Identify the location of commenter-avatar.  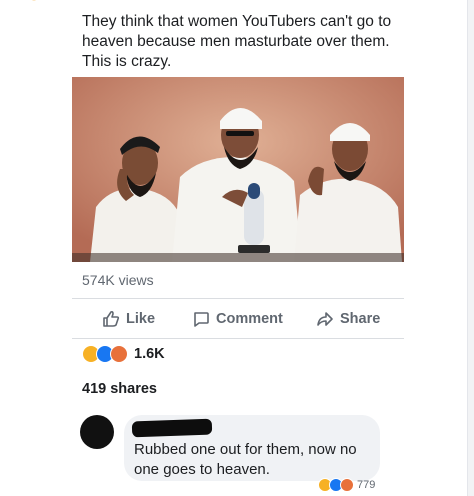
(97, 432).